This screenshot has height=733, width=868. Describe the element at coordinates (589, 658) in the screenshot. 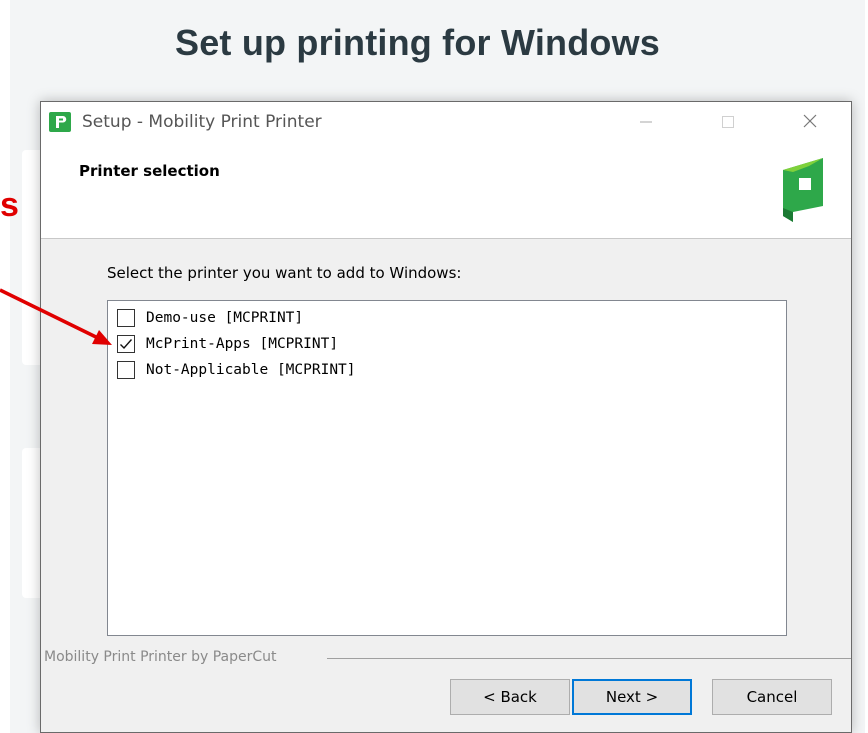

I see `footer-divider` at that location.